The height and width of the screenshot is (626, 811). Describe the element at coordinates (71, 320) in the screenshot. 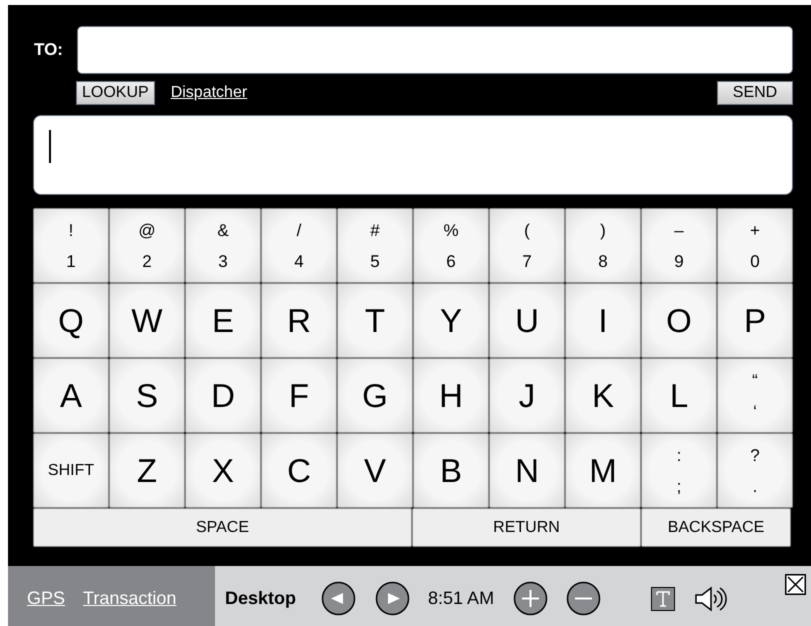

I see `keyboard-key: Q` at that location.